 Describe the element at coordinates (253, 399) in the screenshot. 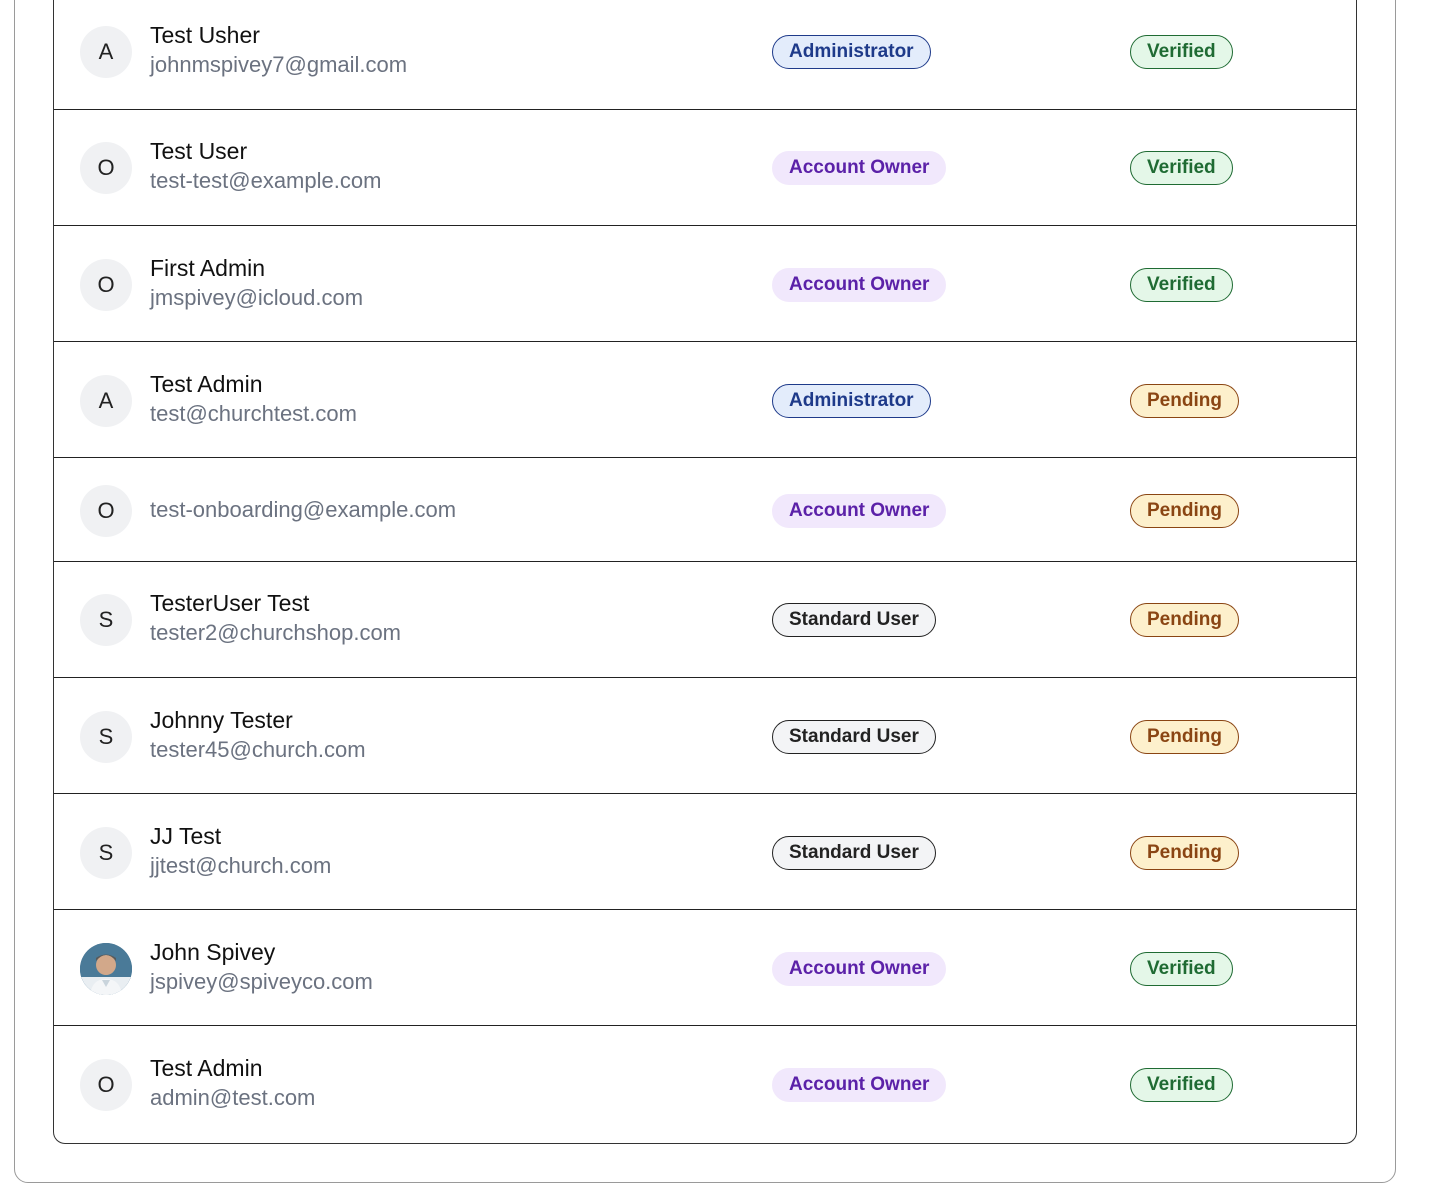

I see `user-info: Test Admin test@churchtest.com` at that location.